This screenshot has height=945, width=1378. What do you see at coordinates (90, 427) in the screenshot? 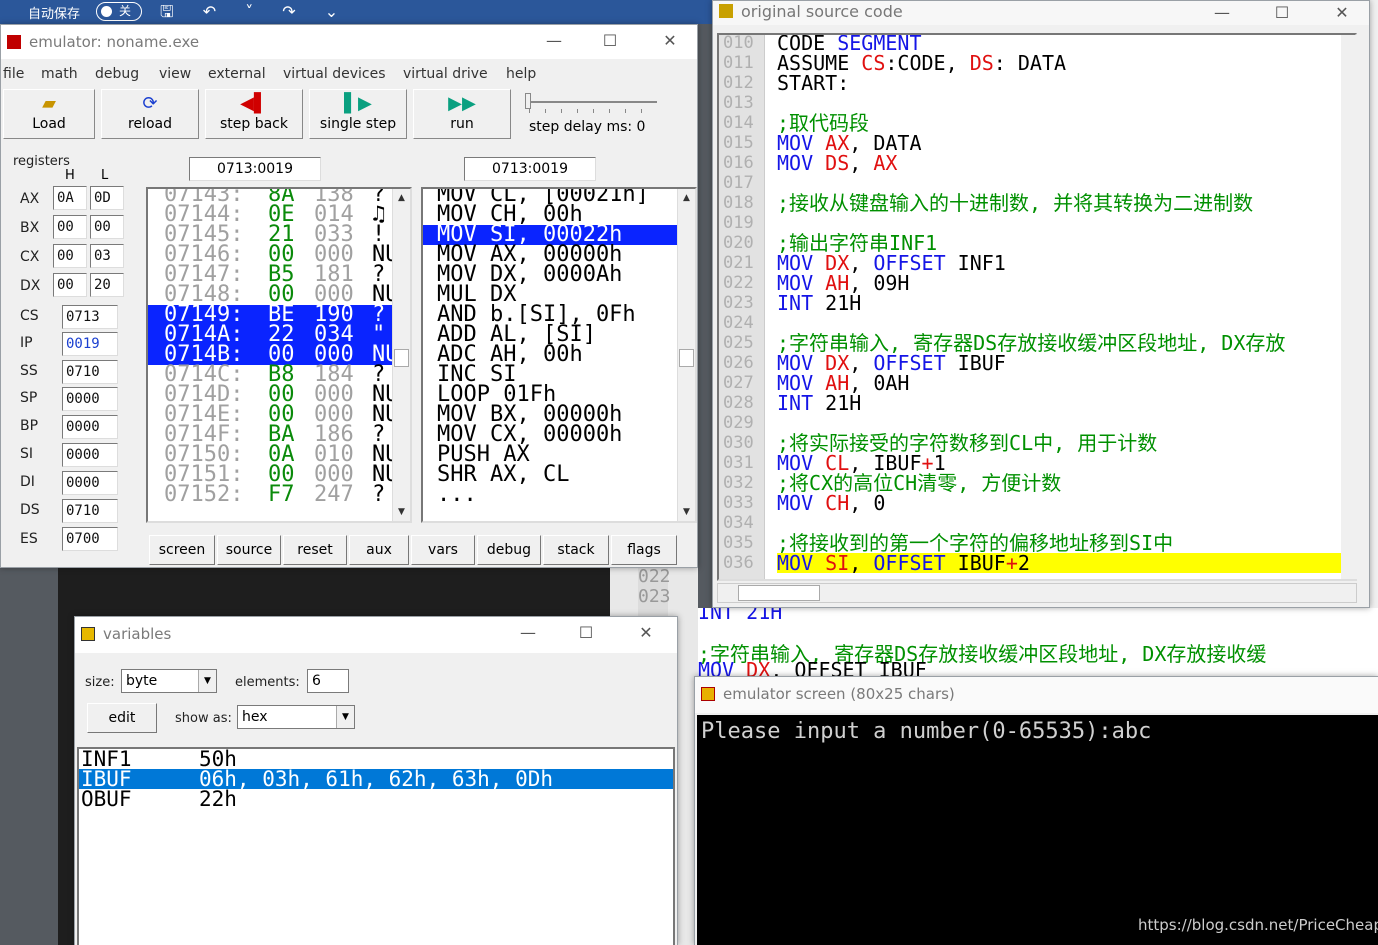
I see `register-bp: 0000` at bounding box center [90, 427].